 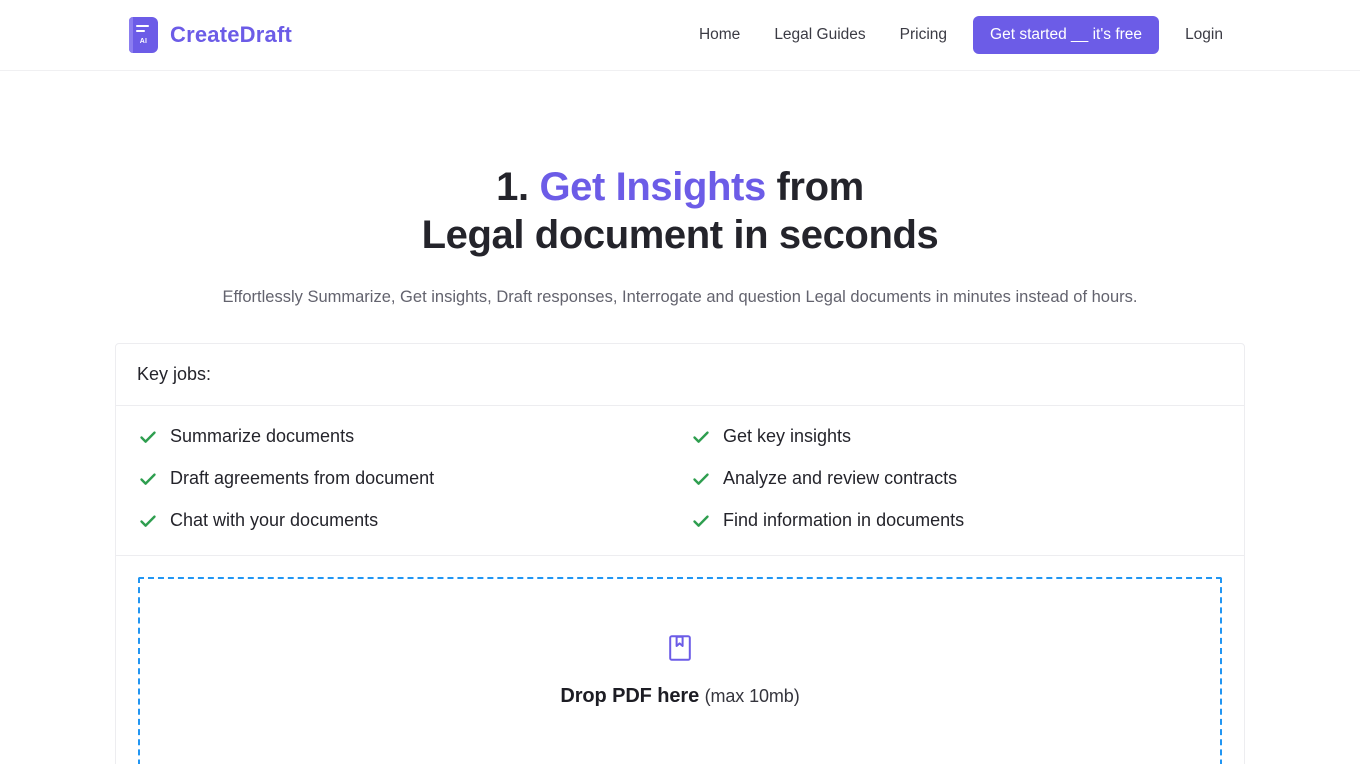 I want to click on nav-link-home: Home, so click(x=719, y=35).